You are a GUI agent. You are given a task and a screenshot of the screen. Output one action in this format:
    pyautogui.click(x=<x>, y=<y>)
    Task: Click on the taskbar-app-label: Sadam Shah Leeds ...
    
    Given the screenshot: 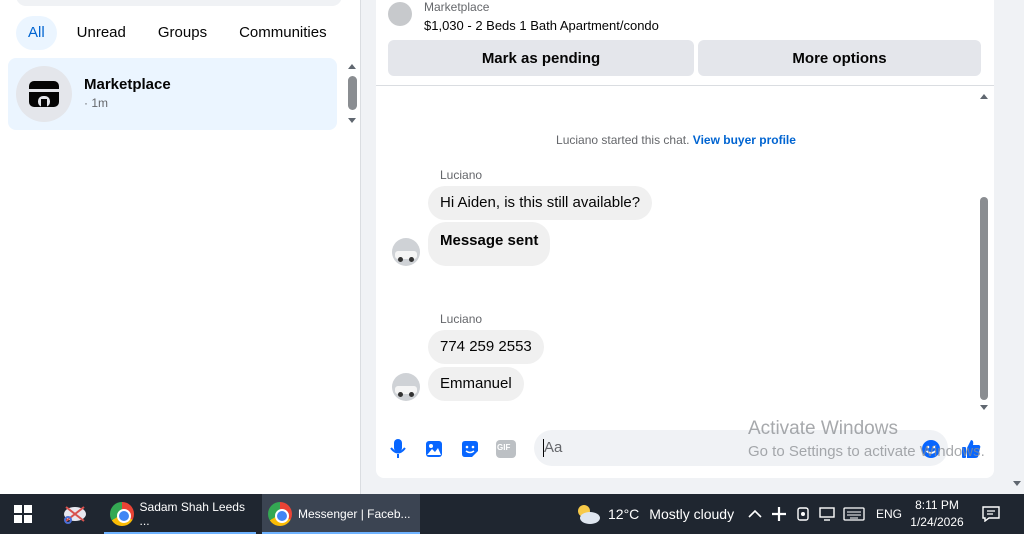 What is the action you would take?
    pyautogui.click(x=192, y=514)
    